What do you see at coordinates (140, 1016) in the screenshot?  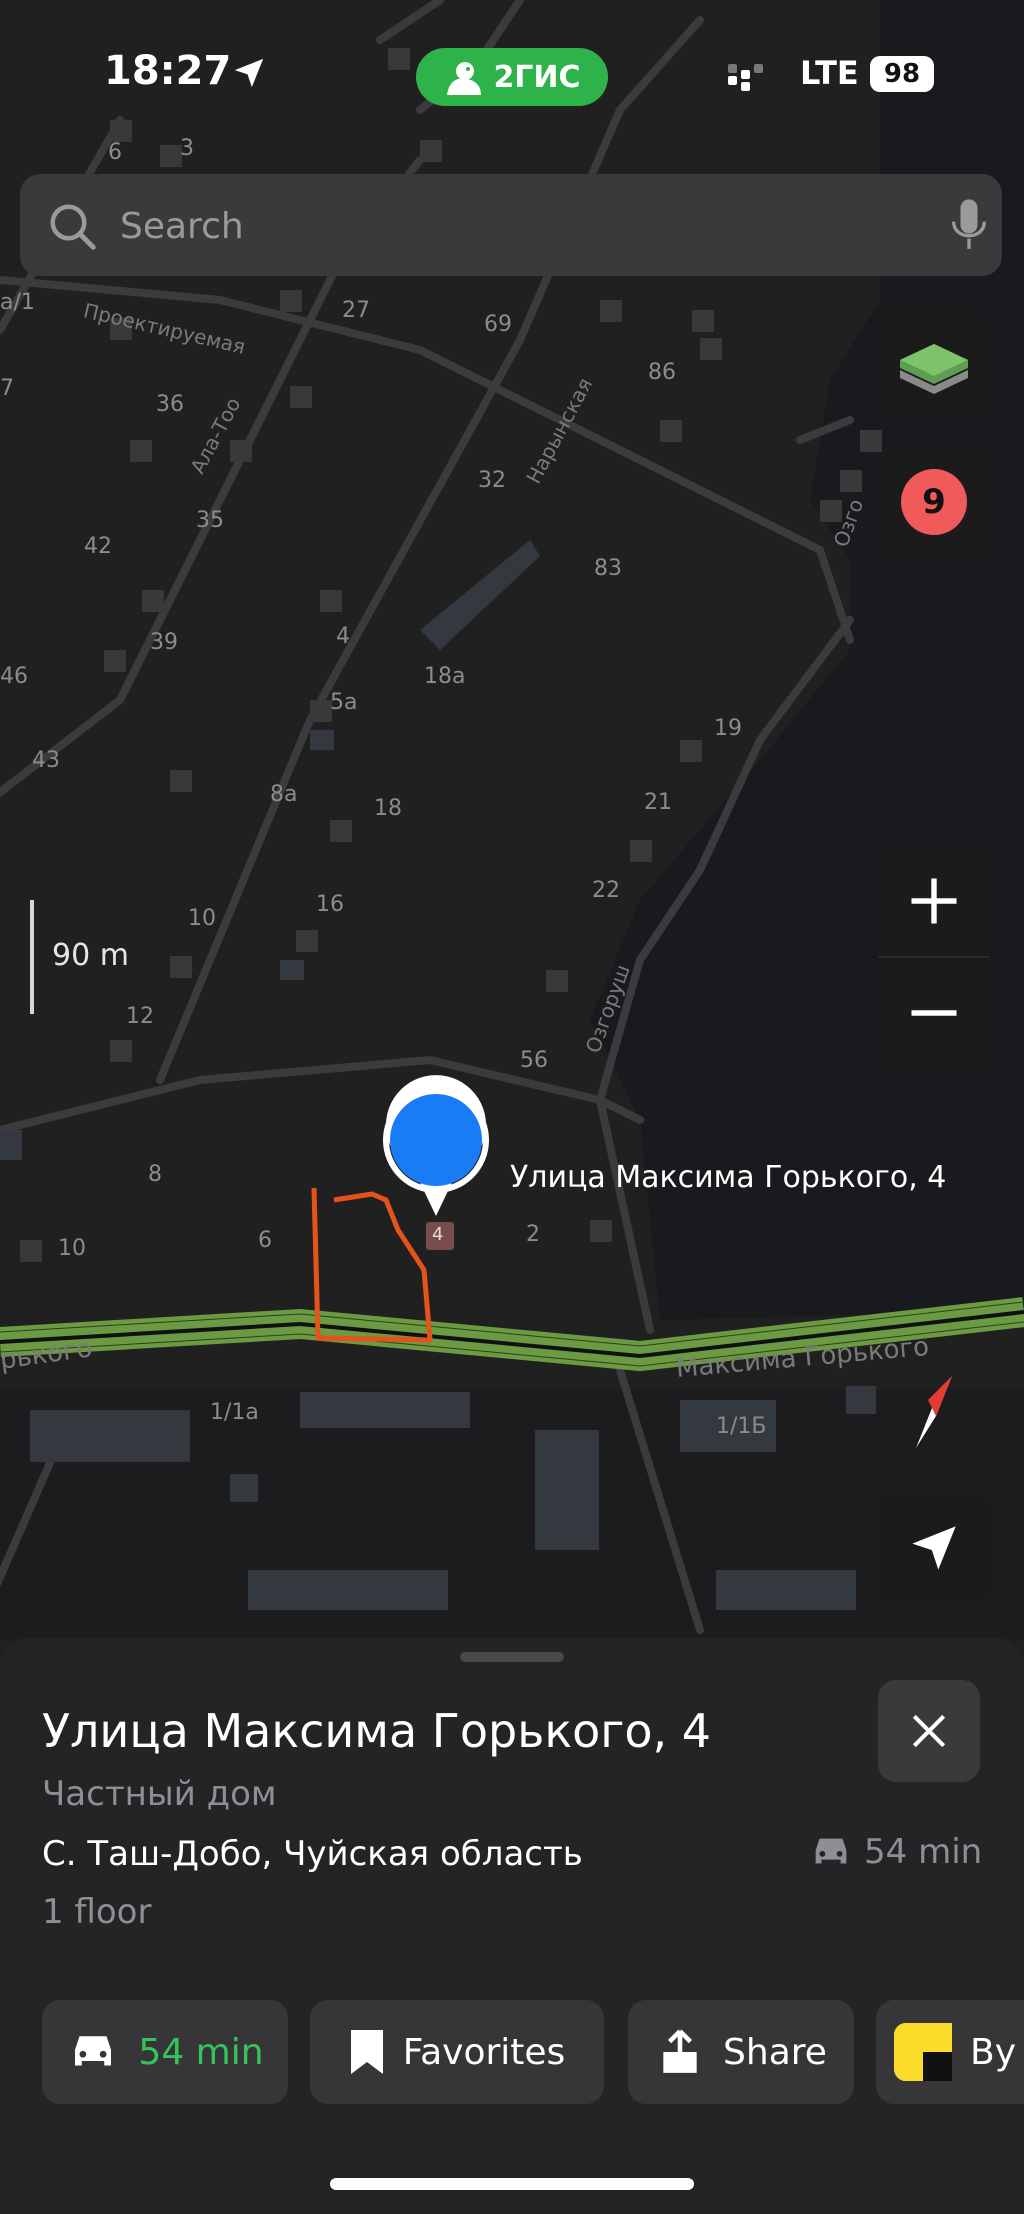 I see `house-number: 12` at bounding box center [140, 1016].